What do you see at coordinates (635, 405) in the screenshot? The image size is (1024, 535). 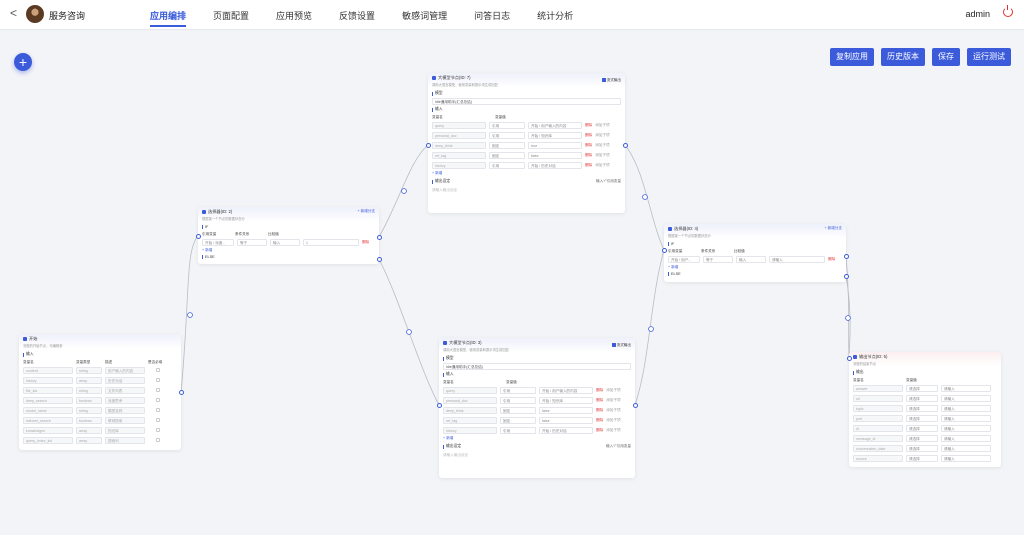 I see `llm2-output-port` at bounding box center [635, 405].